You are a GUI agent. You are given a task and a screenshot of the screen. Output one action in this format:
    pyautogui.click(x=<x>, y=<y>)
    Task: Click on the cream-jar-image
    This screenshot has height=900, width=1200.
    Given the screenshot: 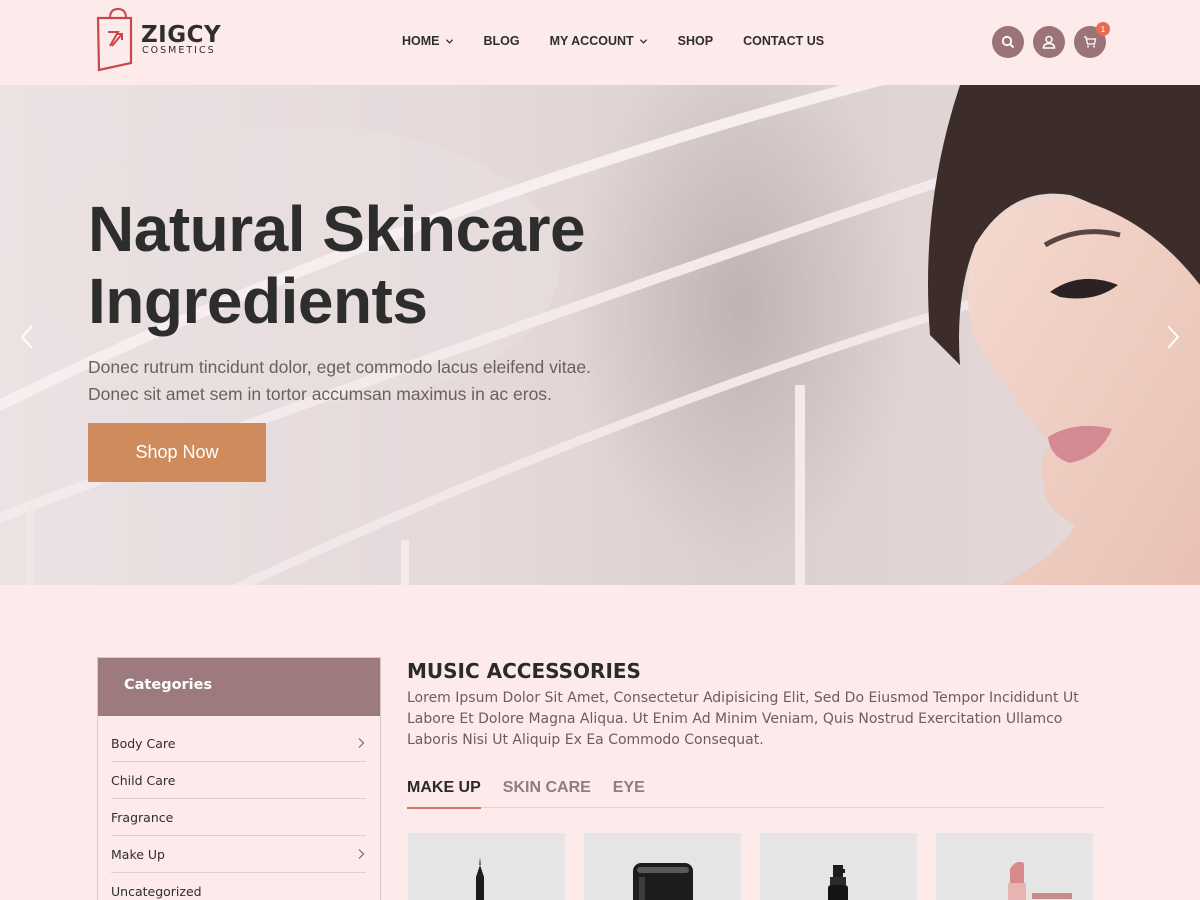 What is the action you would take?
    pyautogui.click(x=663, y=881)
    